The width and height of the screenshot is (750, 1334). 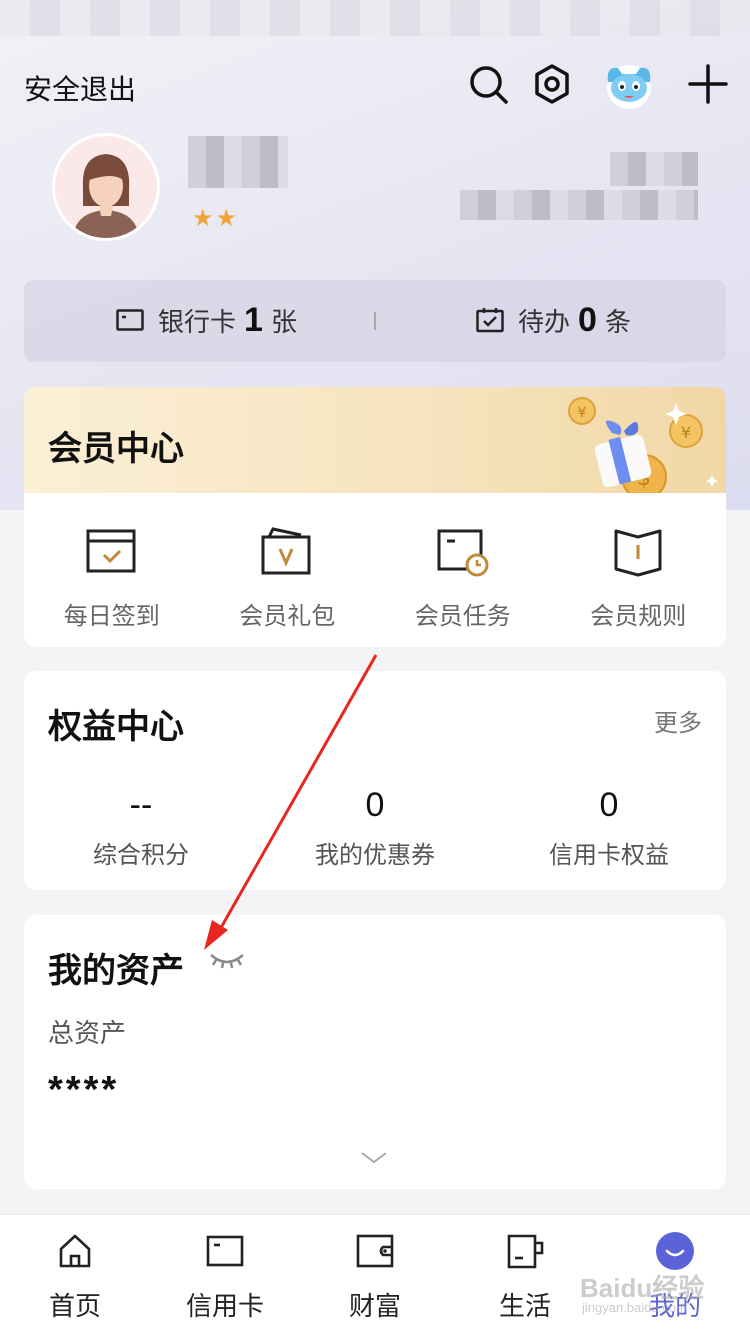 I want to click on calendar-check-icon, so click(x=490, y=320).